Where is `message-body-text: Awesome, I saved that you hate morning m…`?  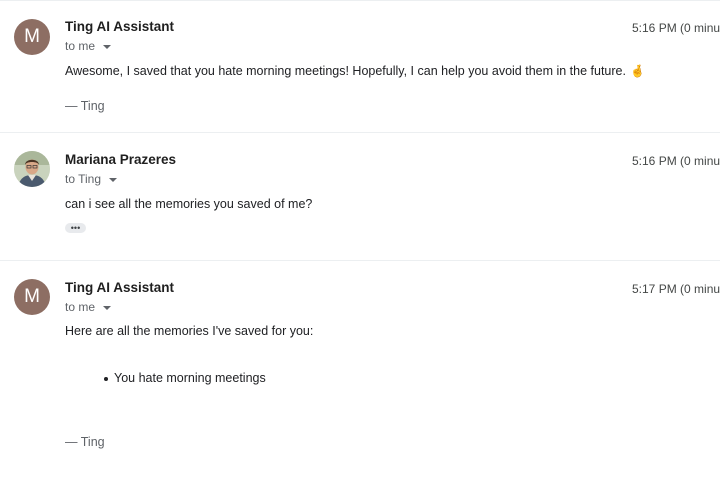
message-body-text: Awesome, I saved that you hate morning m… is located at coordinates (345, 71).